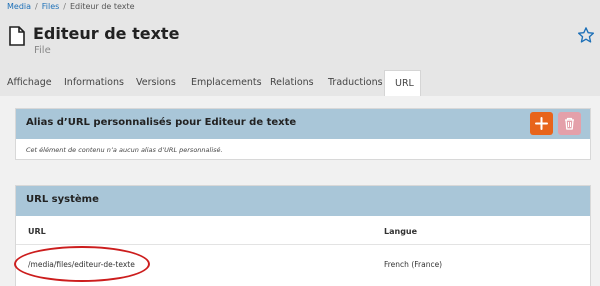 This screenshot has height=286, width=600. What do you see at coordinates (19, 6) in the screenshot?
I see `breadcrumb-media: Media` at bounding box center [19, 6].